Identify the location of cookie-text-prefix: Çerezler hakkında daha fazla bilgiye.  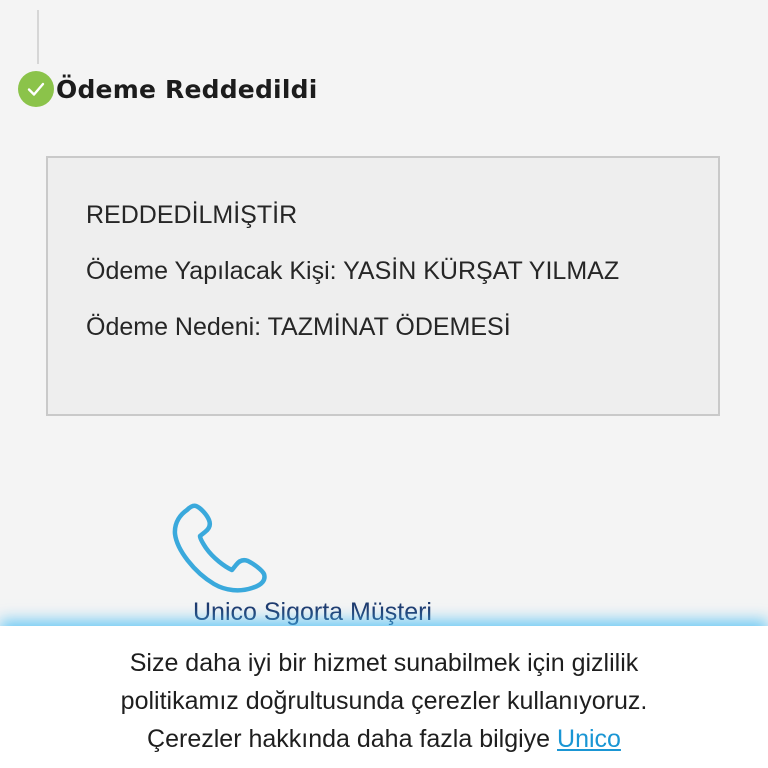
(349, 739).